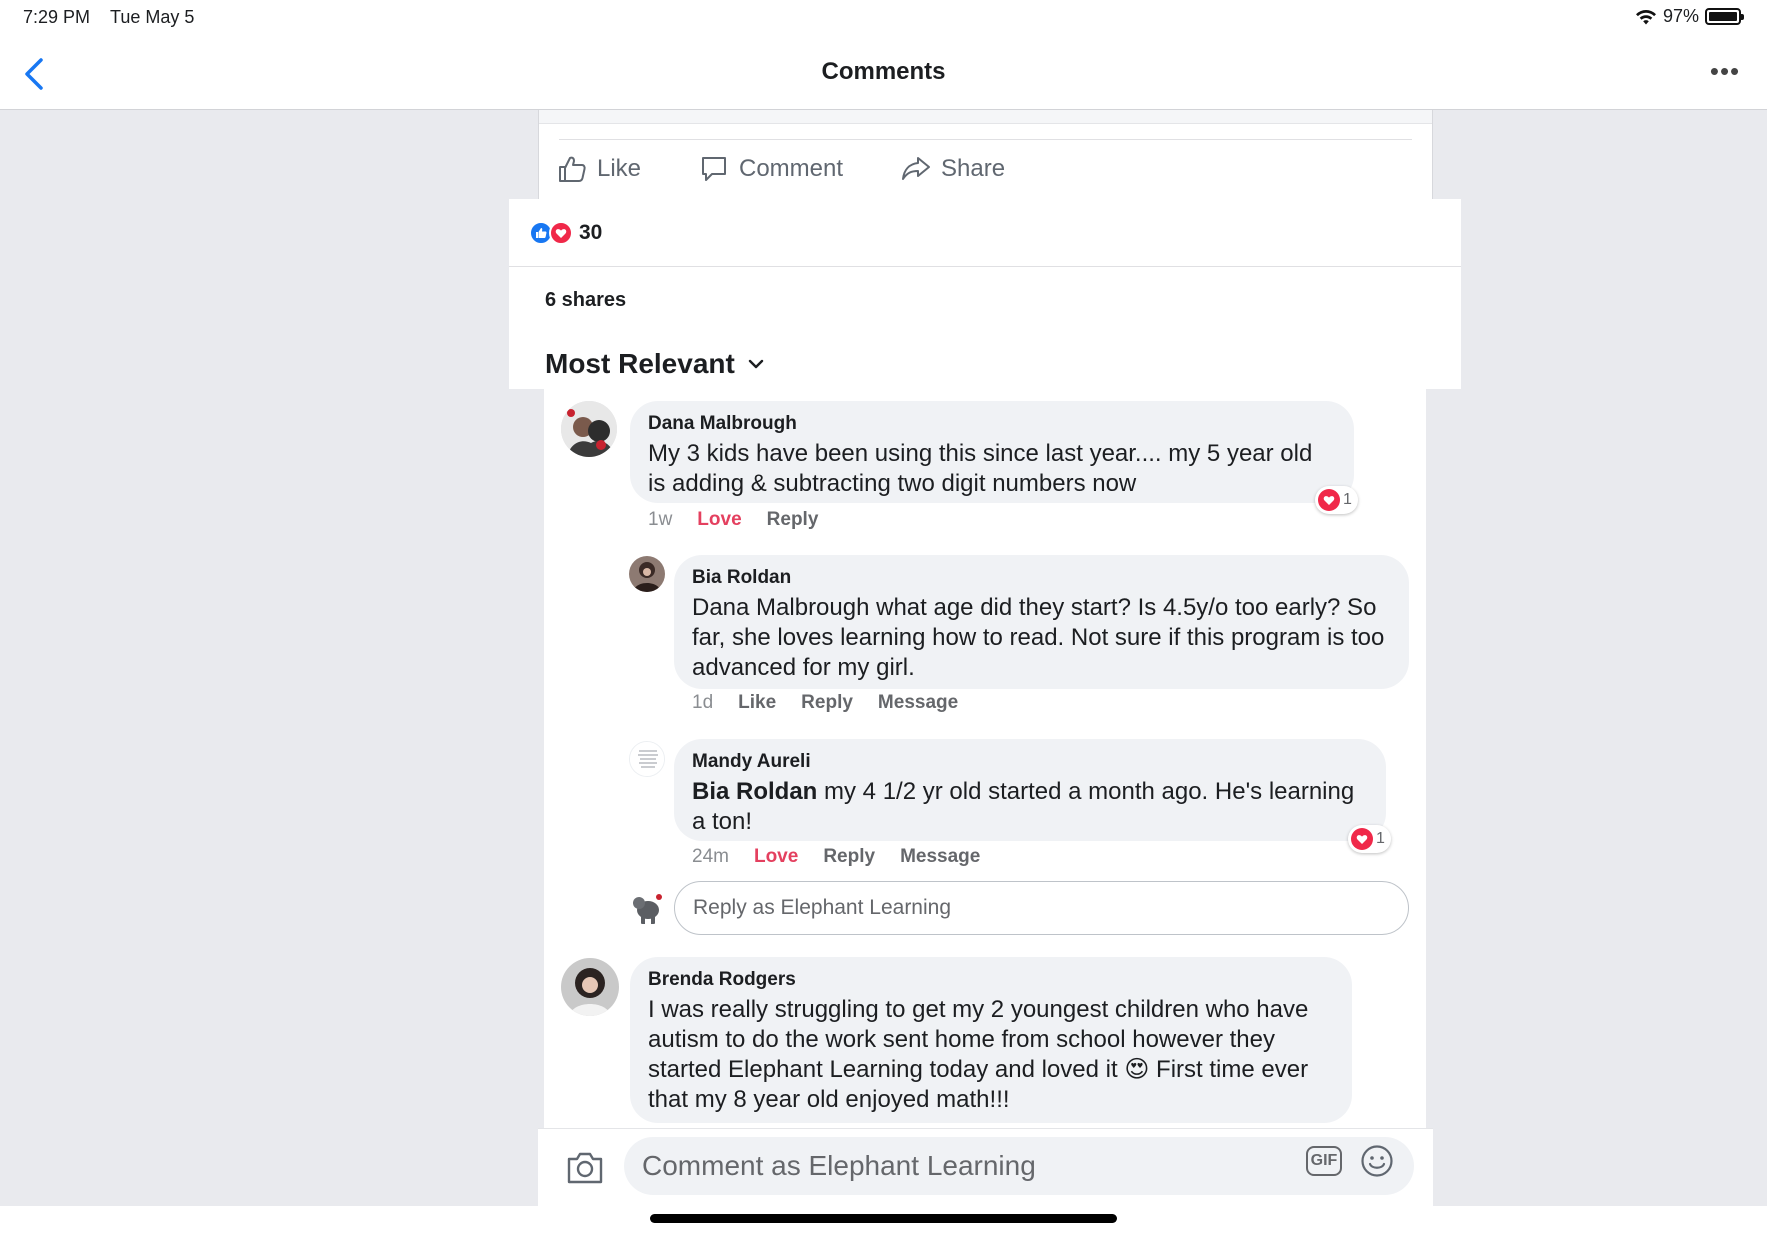 This screenshot has width=1767, height=1234. What do you see at coordinates (839, 1165) in the screenshot?
I see `comment-input-placeholder: Comment as Elephant Learning` at bounding box center [839, 1165].